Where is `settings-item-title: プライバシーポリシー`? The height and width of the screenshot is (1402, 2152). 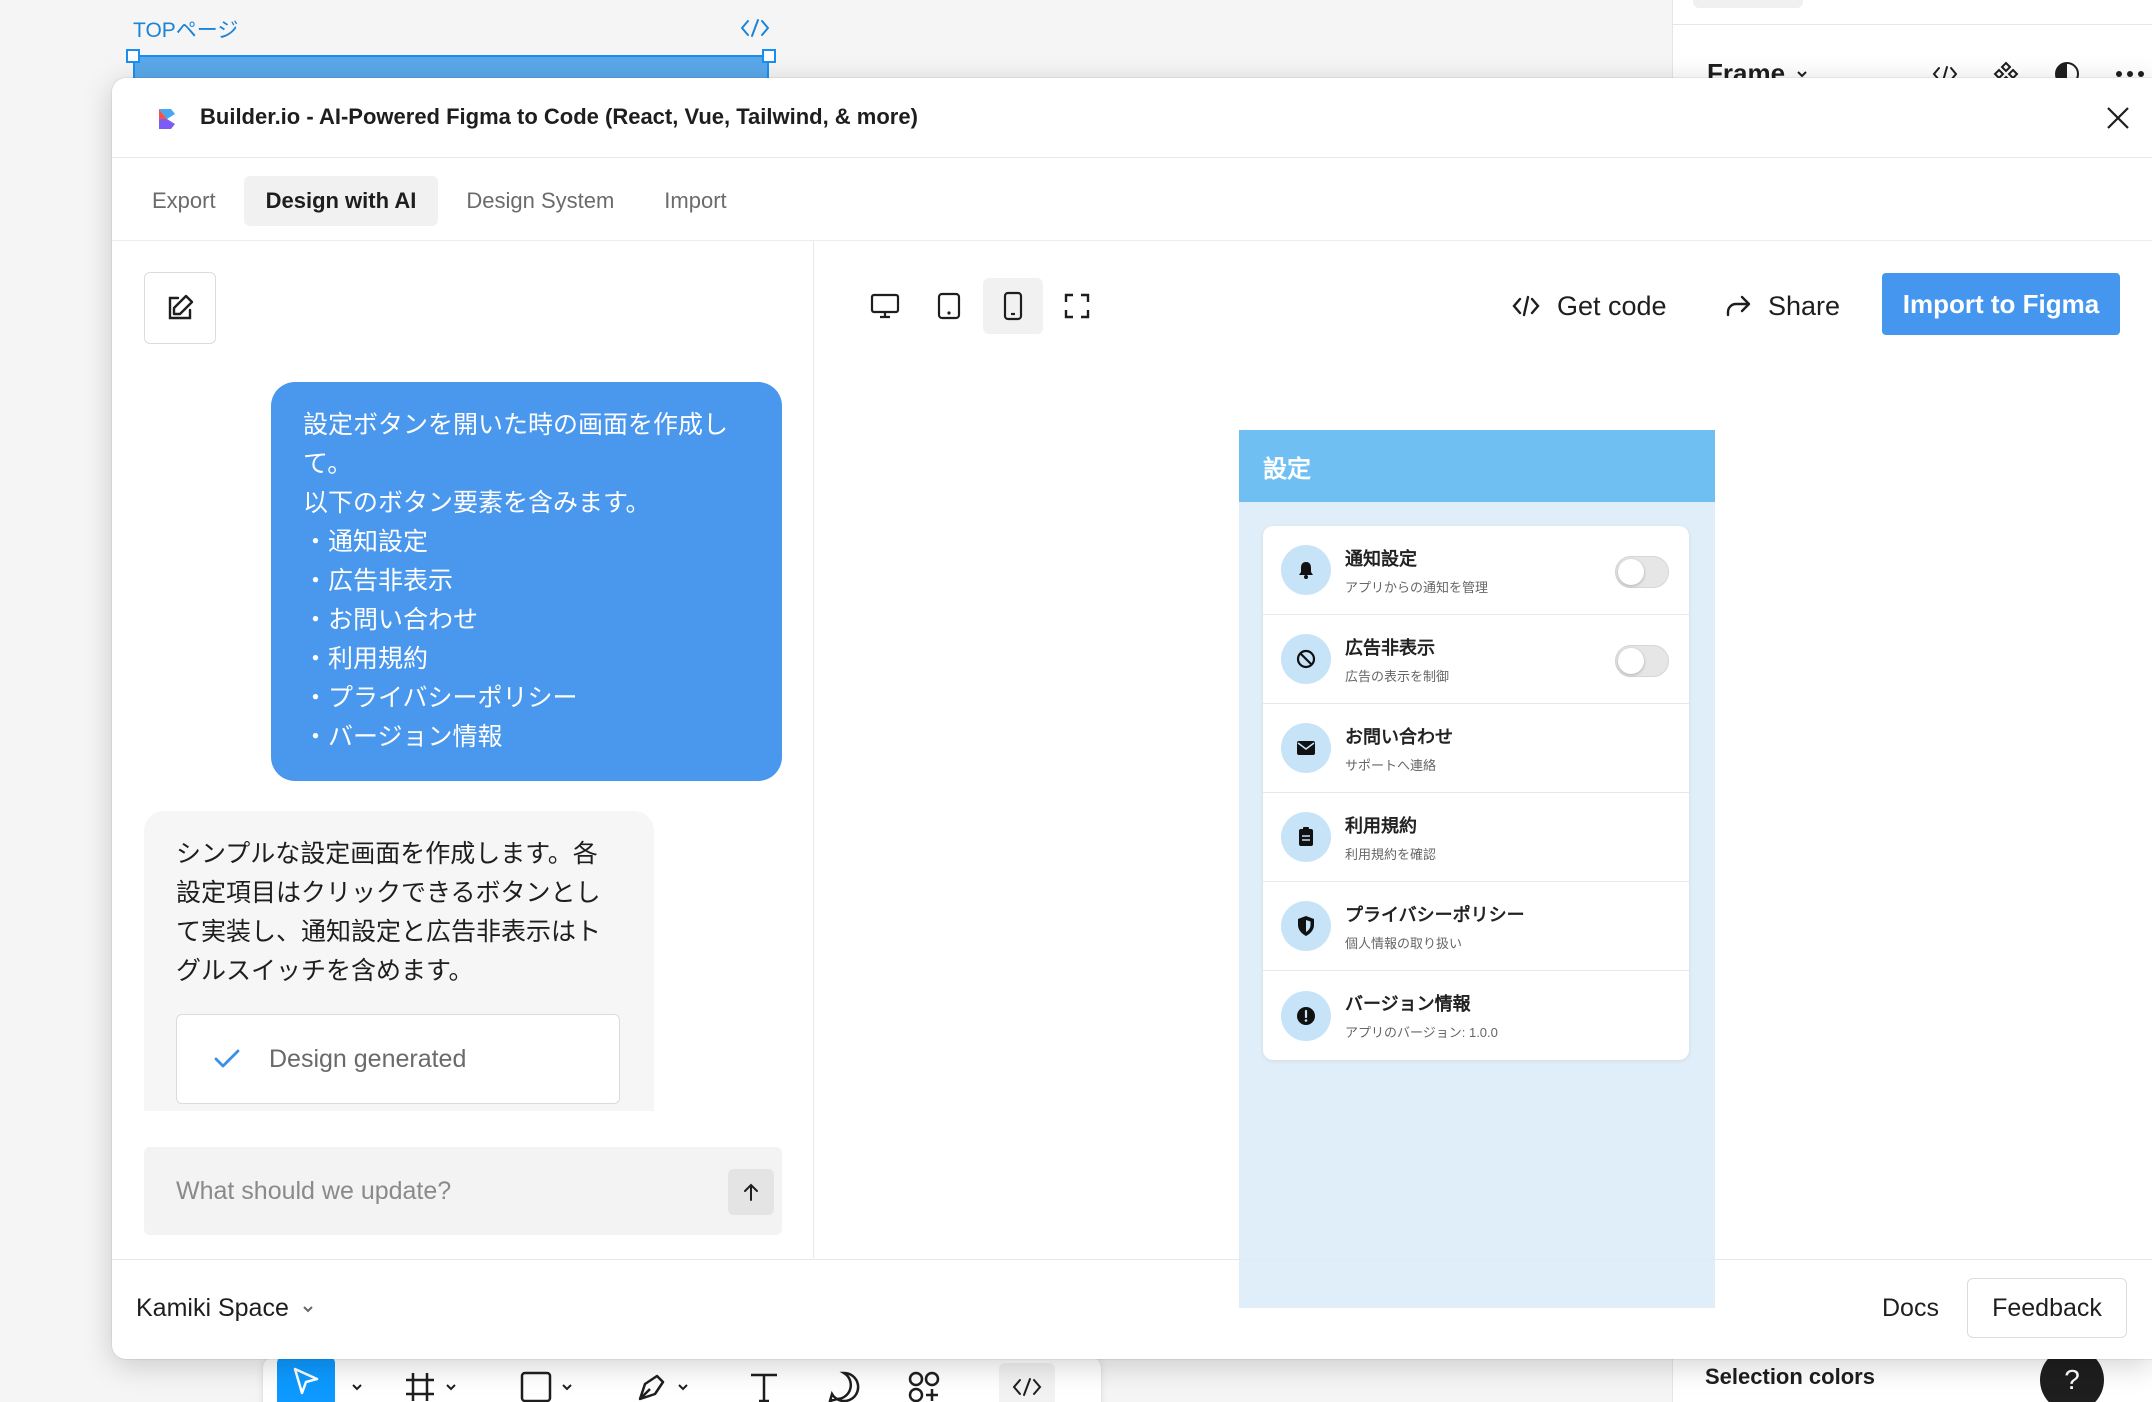 settings-item-title: プライバシーポリシー is located at coordinates (1435, 914).